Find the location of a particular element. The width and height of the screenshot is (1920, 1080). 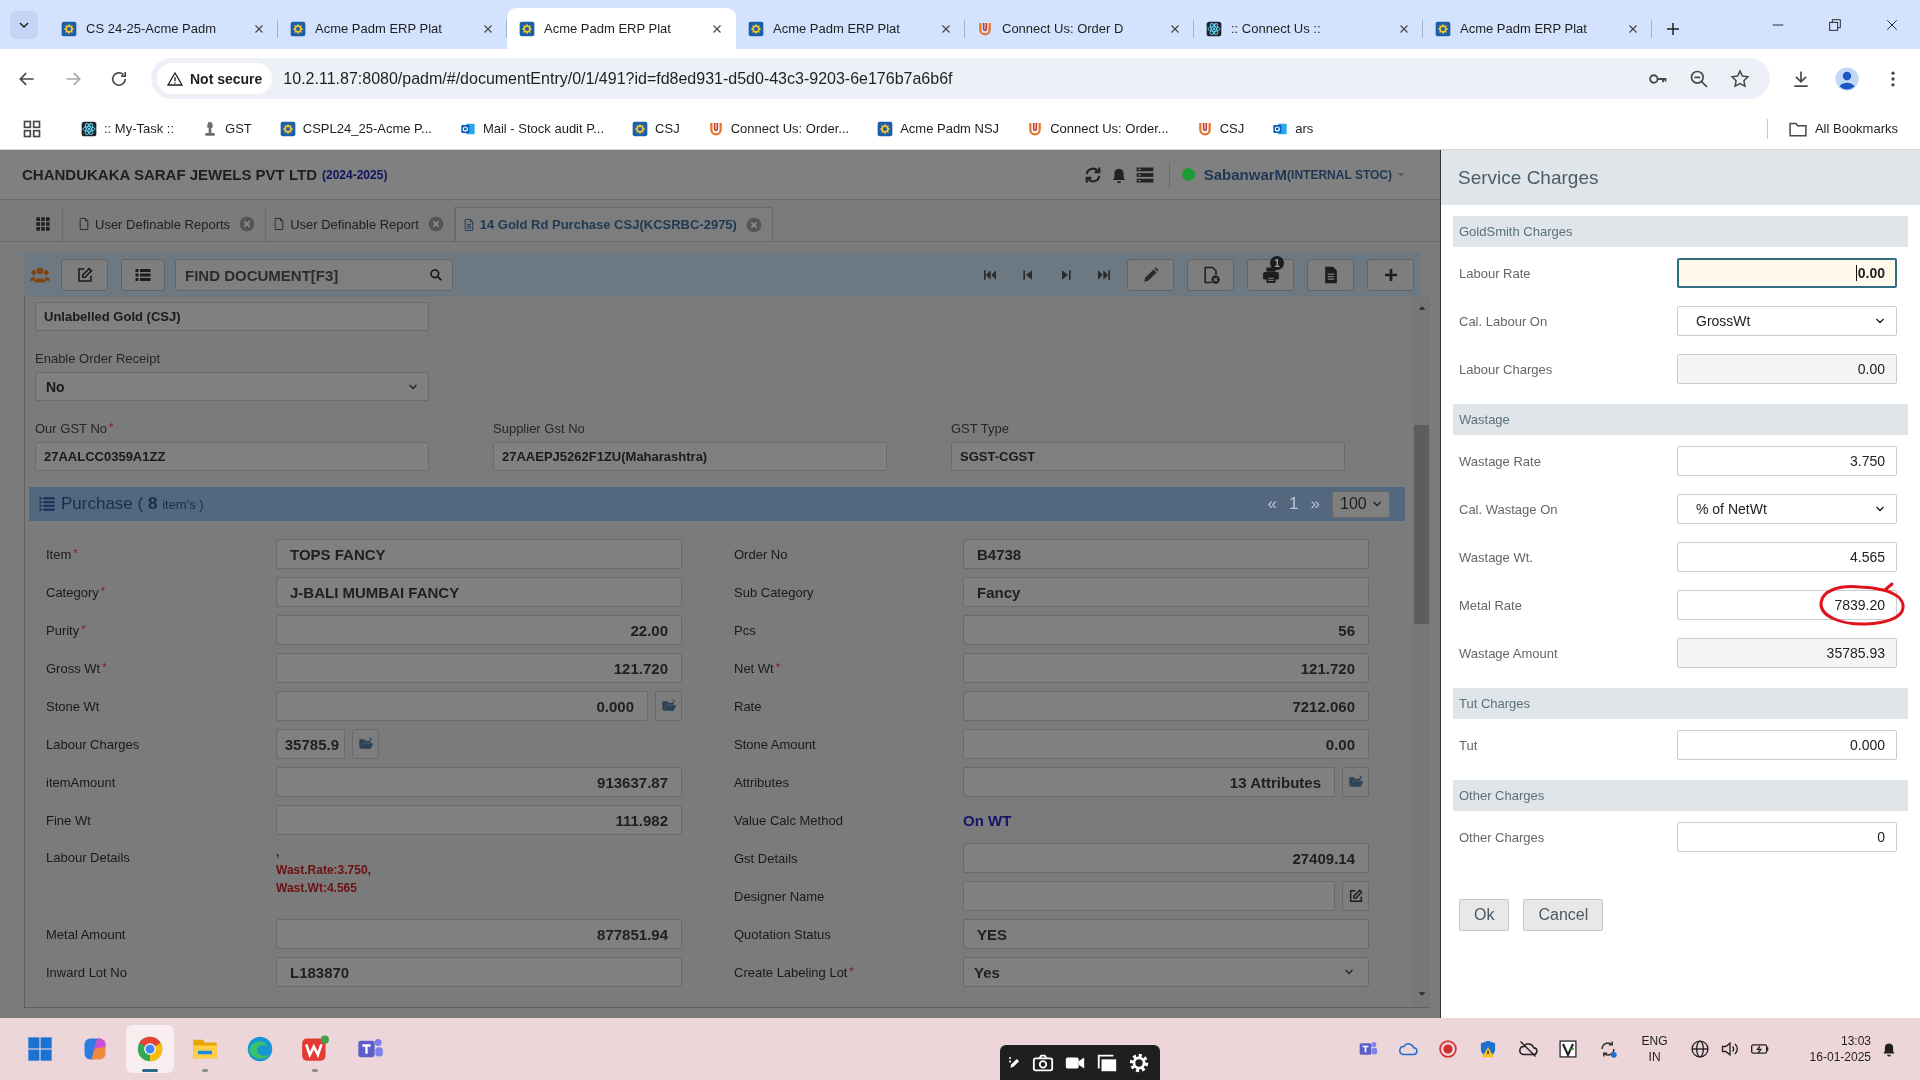

input-field: 0.00 is located at coordinates (1787, 273).